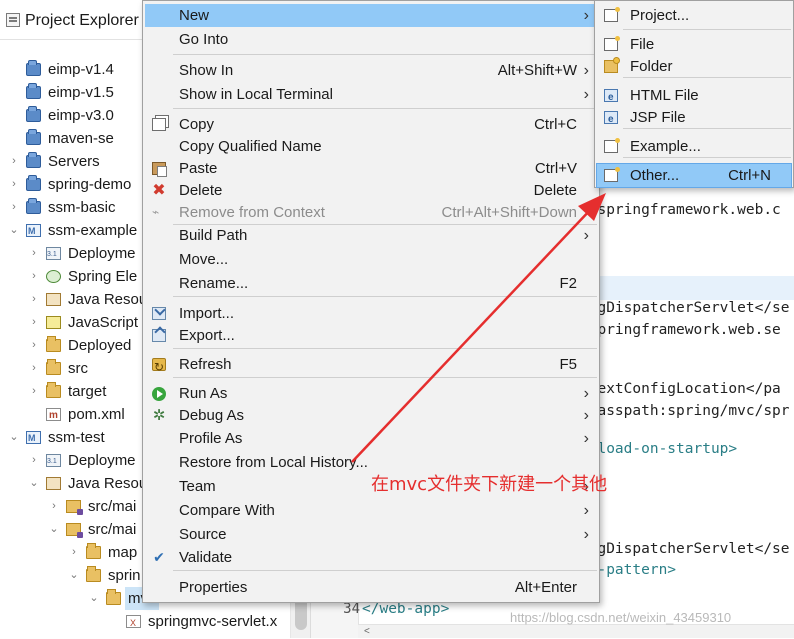 Image resolution: width=794 pixels, height=639 pixels. What do you see at coordinates (371, 168) in the screenshot?
I see `menu-item-paste: Paste Ctrl+V` at bounding box center [371, 168].